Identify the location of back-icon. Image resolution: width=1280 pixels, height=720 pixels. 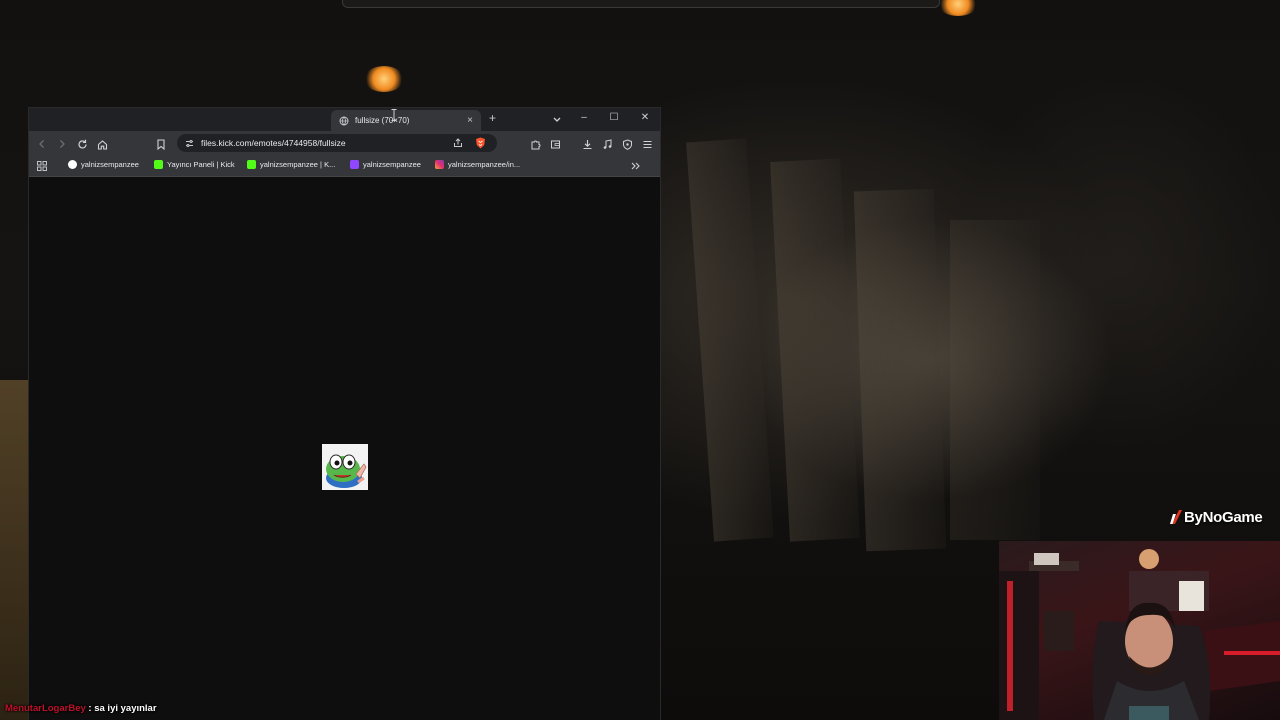
(42, 144).